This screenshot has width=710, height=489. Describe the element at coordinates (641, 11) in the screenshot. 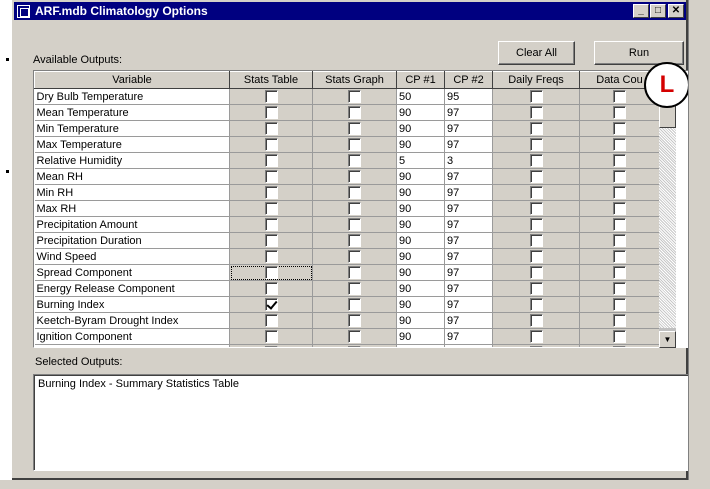

I see `minimize-button: _` at that location.